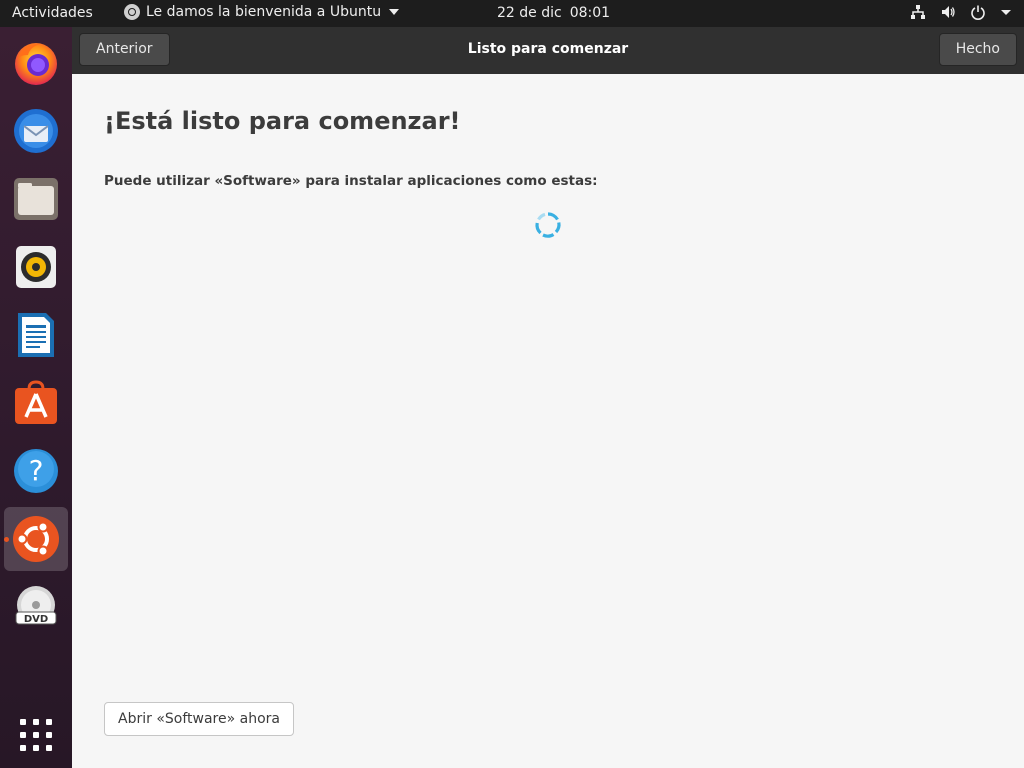 Image resolution: width=1024 pixels, height=768 pixels. I want to click on dock-item-rhythmbox, so click(36, 267).